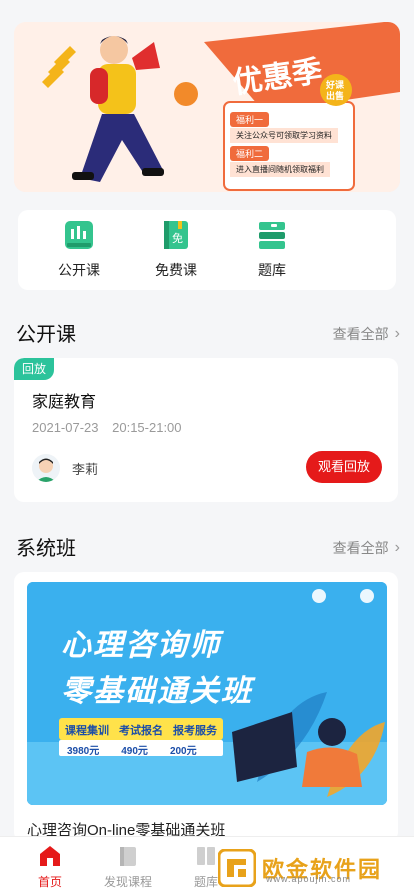 The width and height of the screenshot is (414, 896). I want to click on watch-replay-button: 观看回放, so click(344, 467).